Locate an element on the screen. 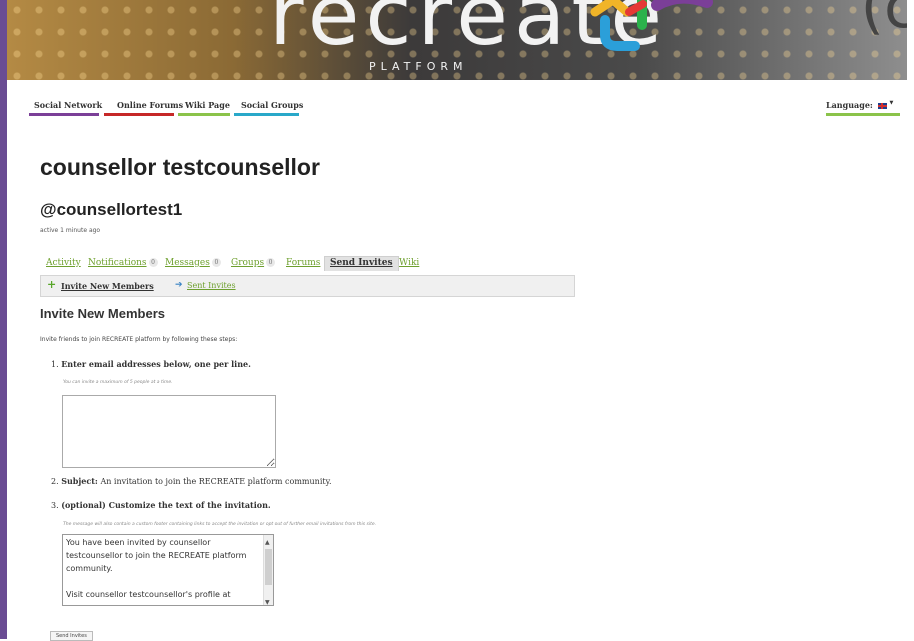  nav-underline-social-groups is located at coordinates (266, 114).